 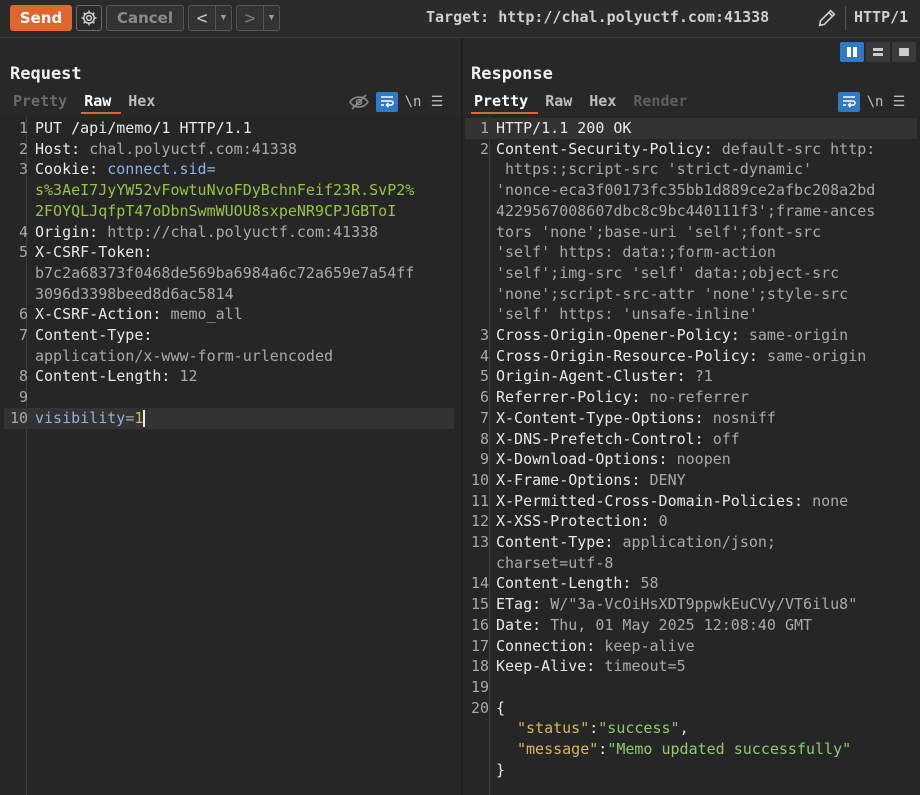 I want to click on code-line: 6 X-CSRF-Action: memo_all, so click(x=130, y=314).